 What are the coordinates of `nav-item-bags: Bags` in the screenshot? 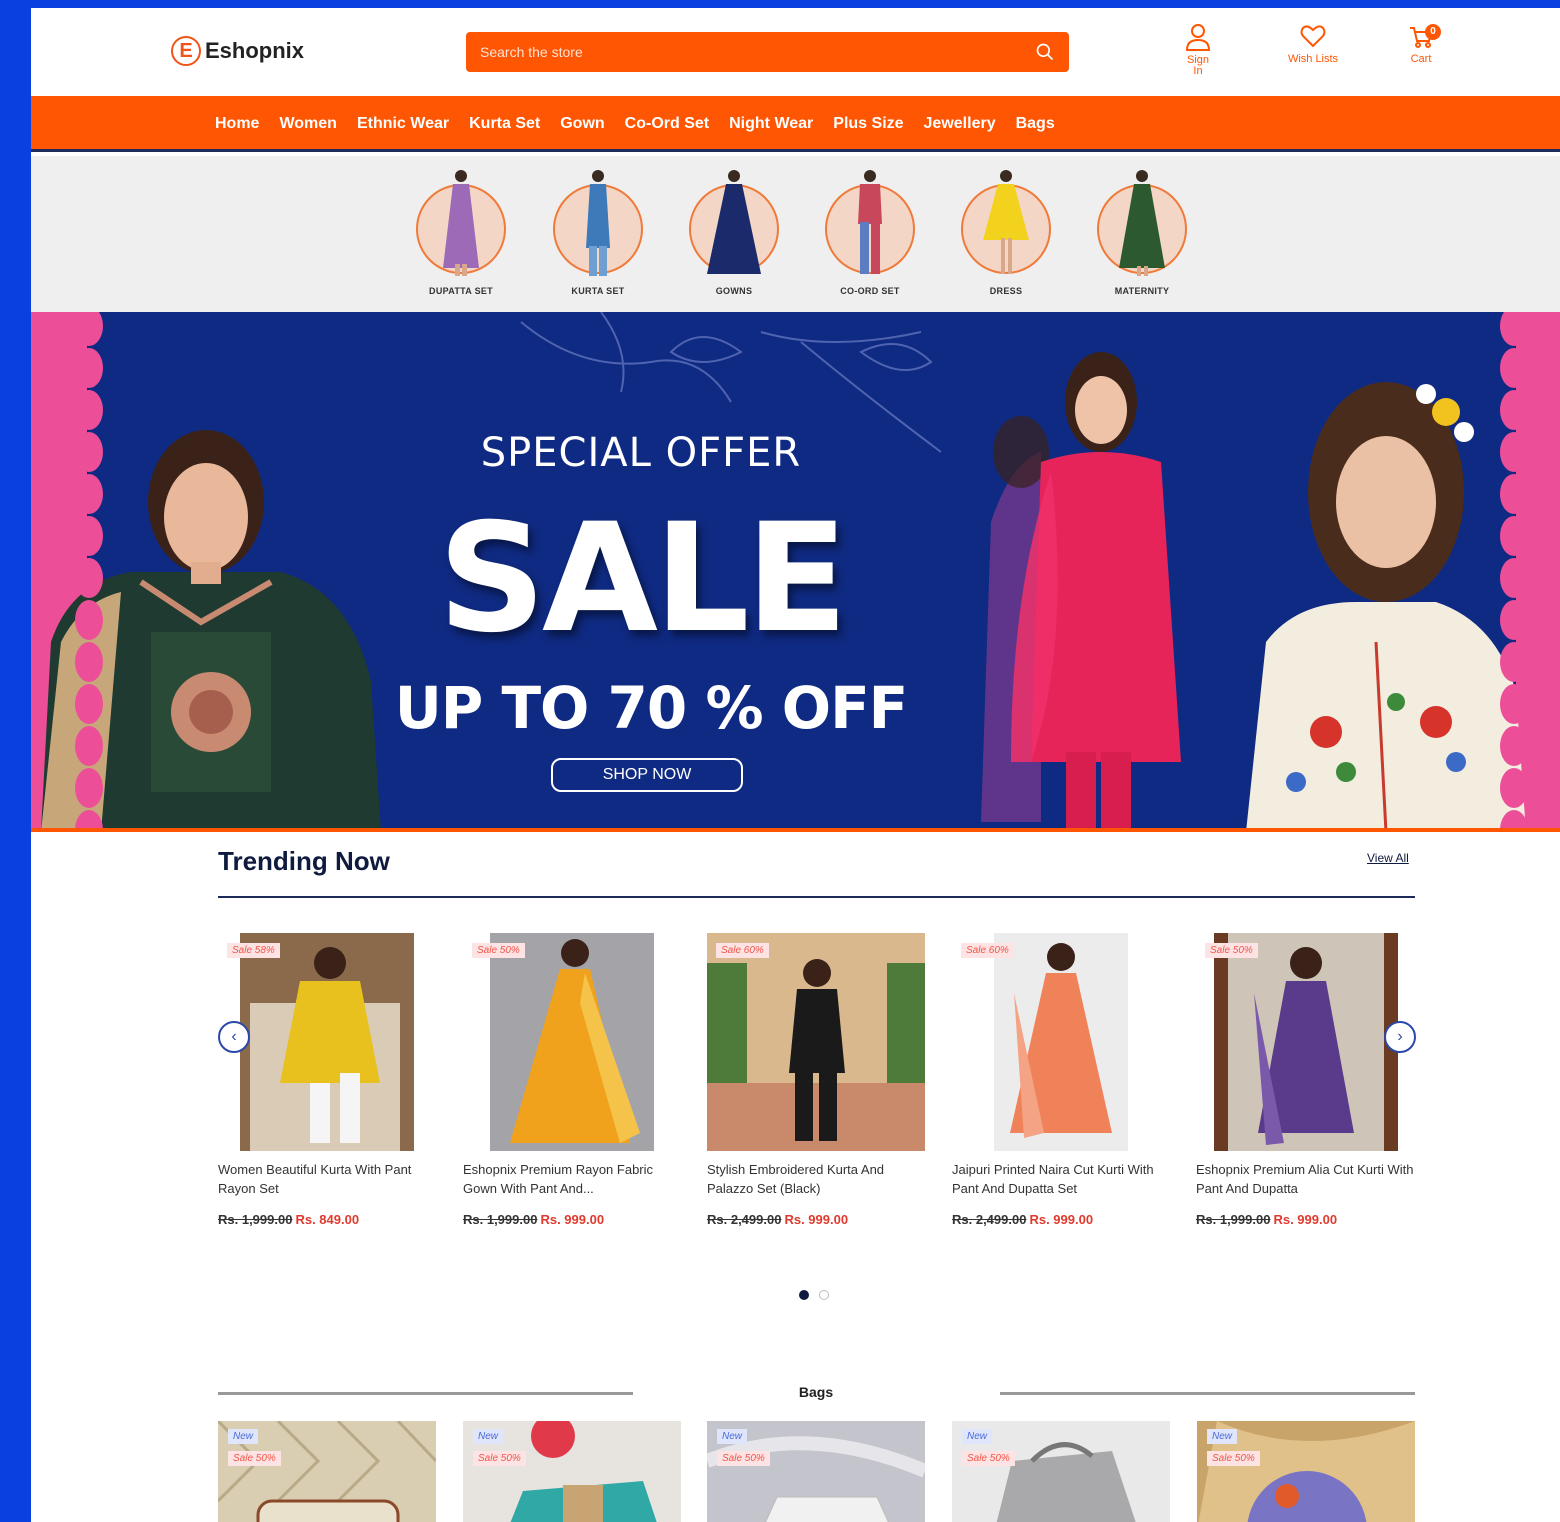 It's located at (1035, 124).